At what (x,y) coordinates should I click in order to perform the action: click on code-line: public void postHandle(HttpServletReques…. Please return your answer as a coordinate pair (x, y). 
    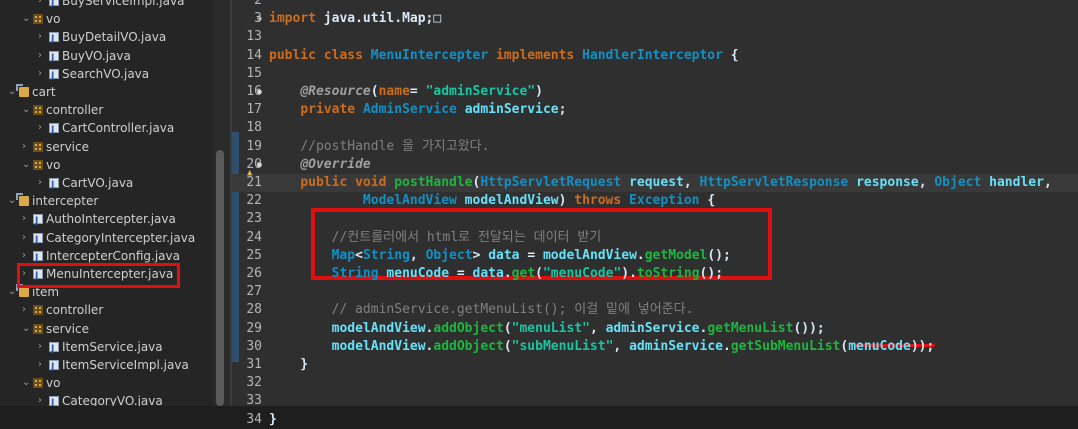
    Looking at the image, I should click on (660, 183).